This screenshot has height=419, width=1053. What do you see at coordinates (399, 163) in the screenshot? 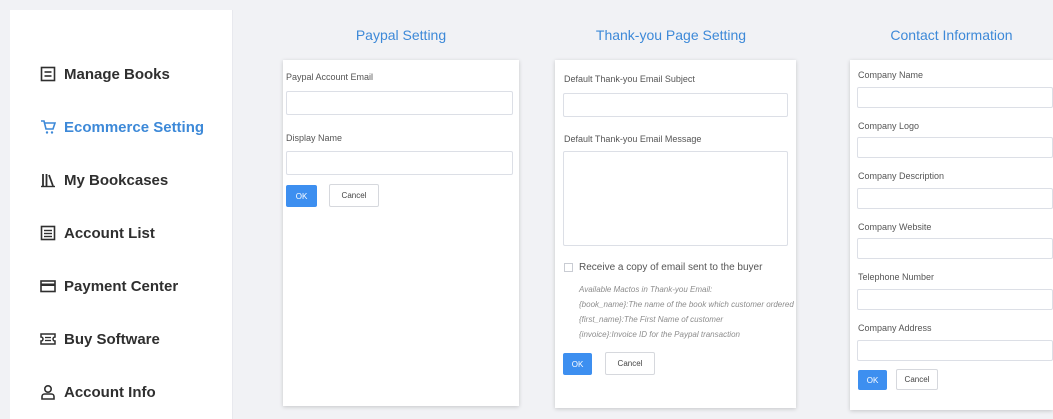
I see `display-name-field` at bounding box center [399, 163].